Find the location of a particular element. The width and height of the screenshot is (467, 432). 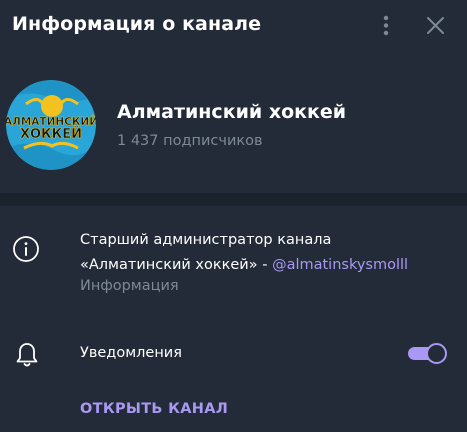

description-line2: «Алматинский хоккей» - @almatinskysmolll is located at coordinates (265, 265).